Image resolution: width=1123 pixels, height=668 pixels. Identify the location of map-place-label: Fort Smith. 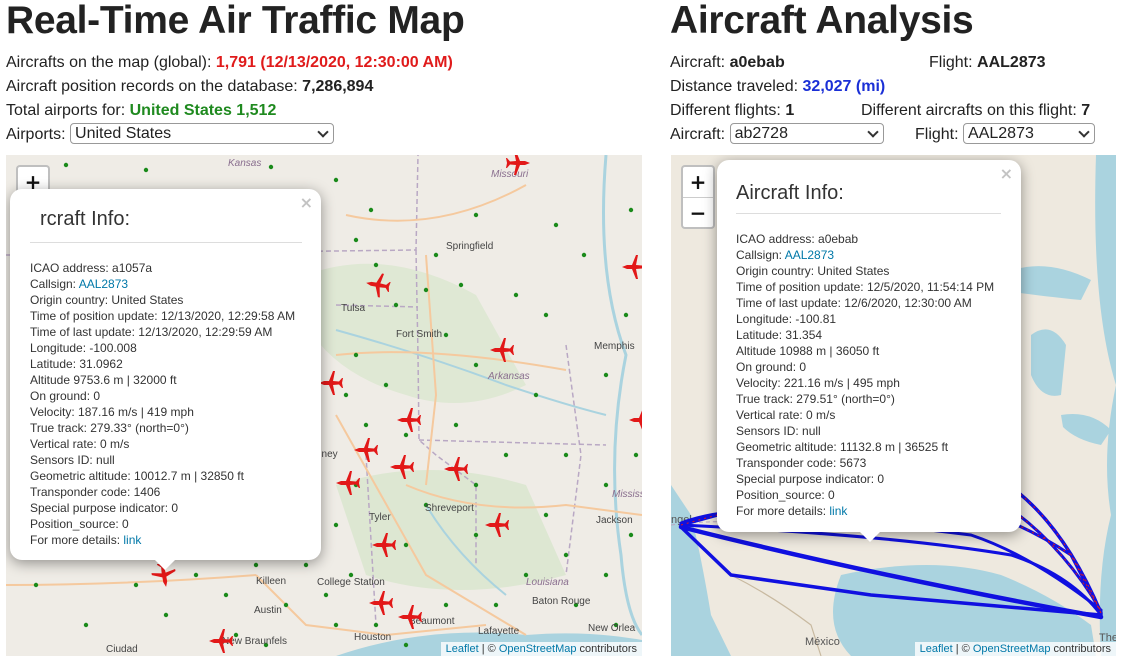
(419, 334).